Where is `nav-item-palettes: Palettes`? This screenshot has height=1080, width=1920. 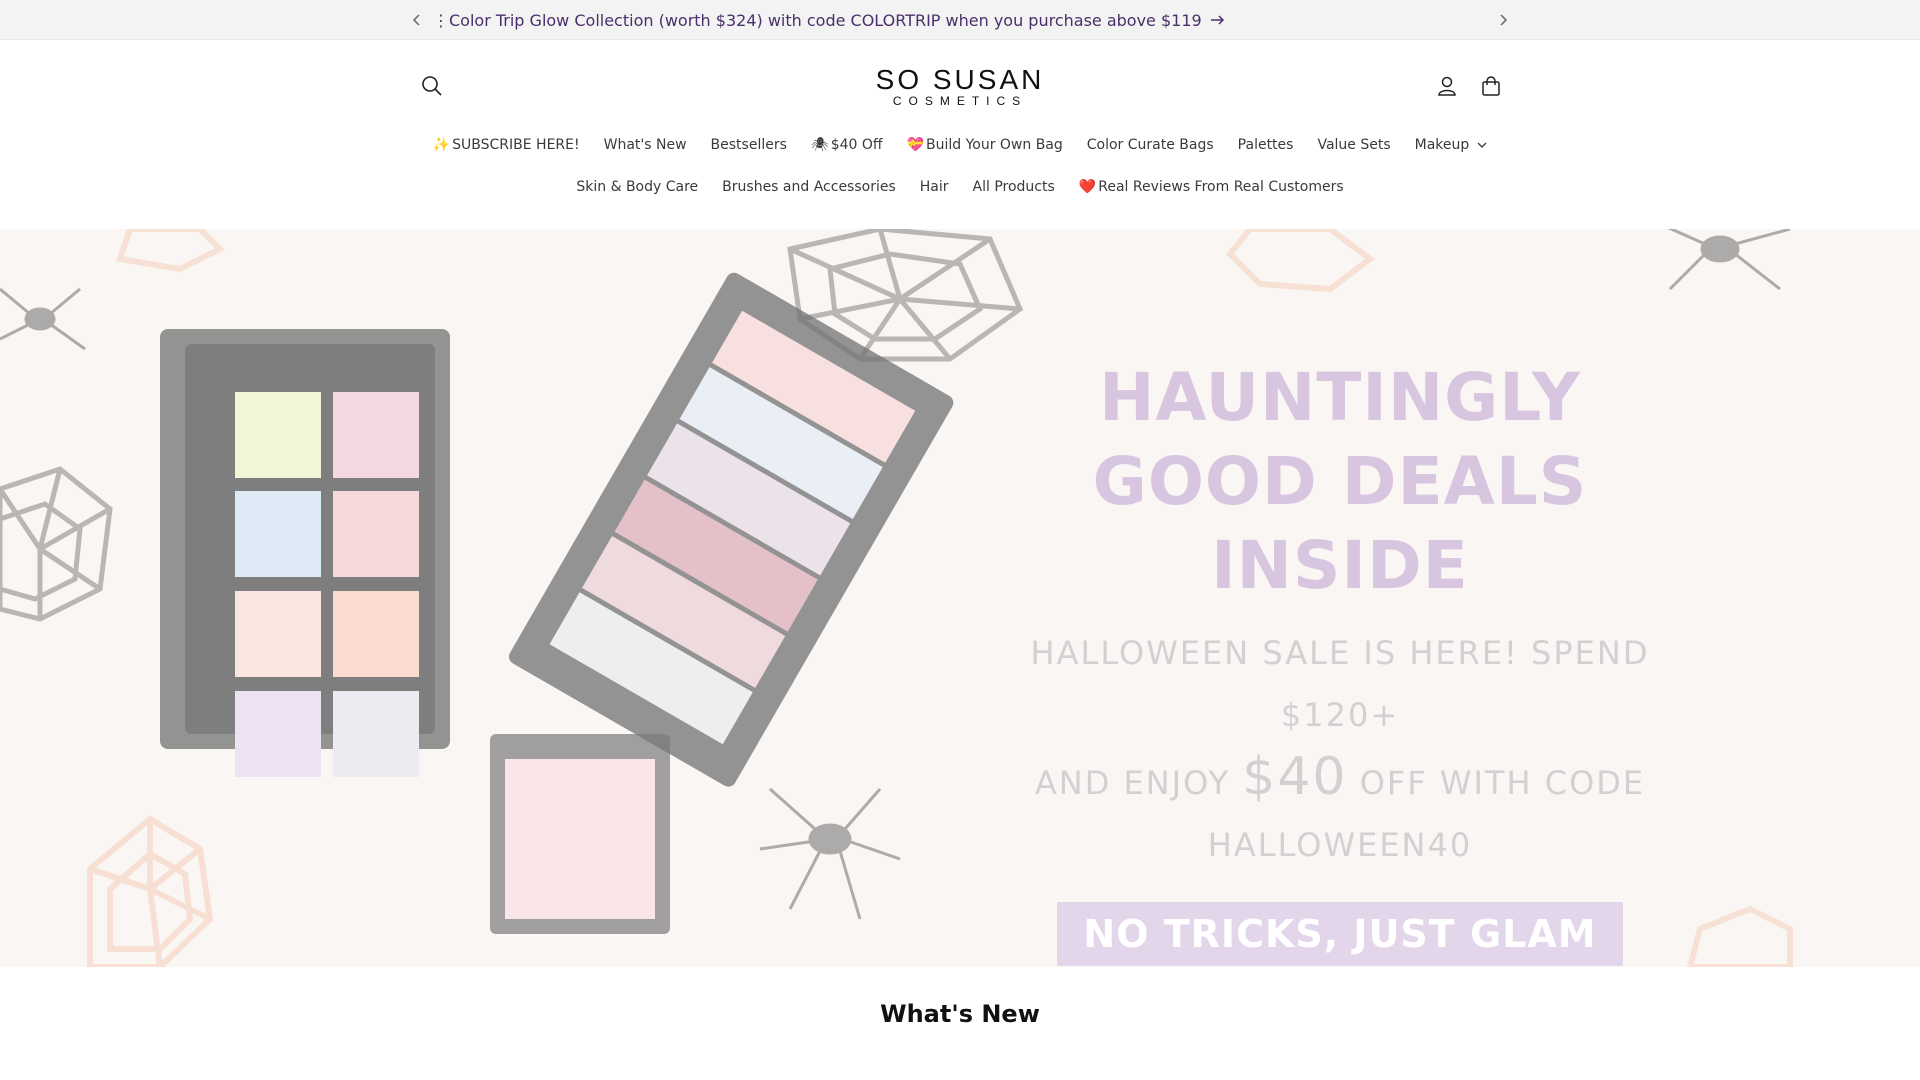
nav-item-palettes: Palettes is located at coordinates (1266, 145).